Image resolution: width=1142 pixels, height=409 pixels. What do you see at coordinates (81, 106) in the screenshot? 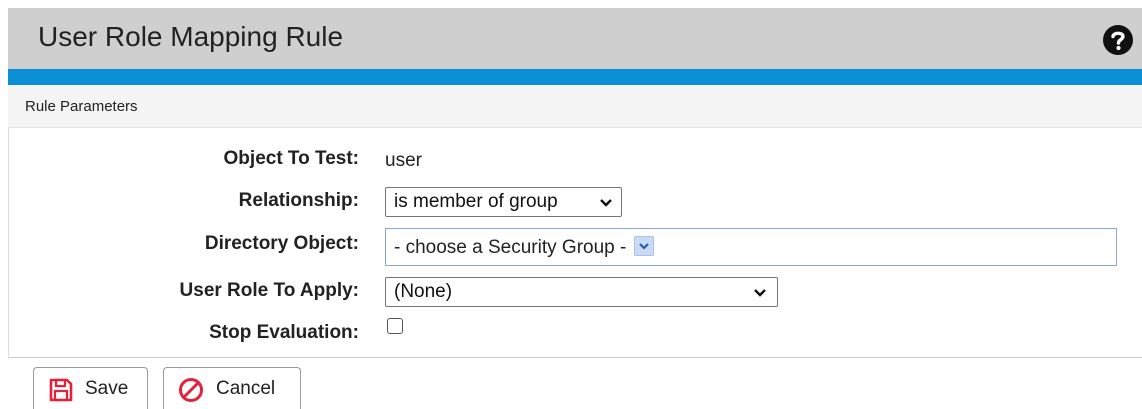
I see `section-title: Rule Parameters` at bounding box center [81, 106].